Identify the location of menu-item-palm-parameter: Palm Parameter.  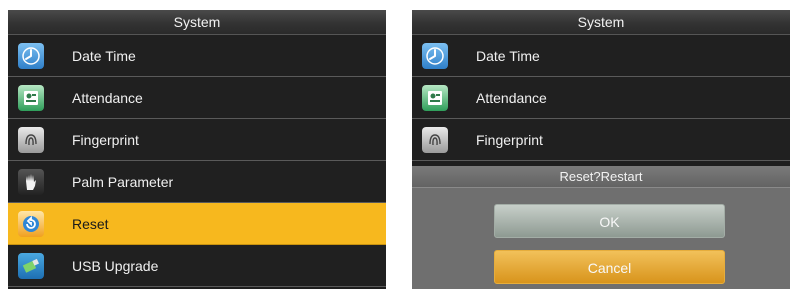
(197, 182).